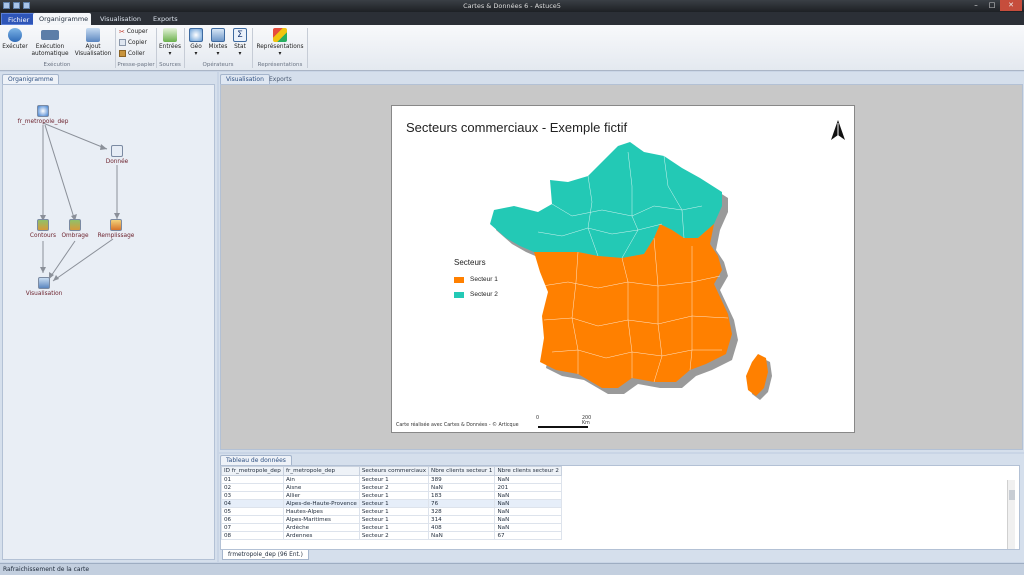 The width and height of the screenshot is (1024, 575). I want to click on entries-button: Entrées ▾, so click(170, 42).